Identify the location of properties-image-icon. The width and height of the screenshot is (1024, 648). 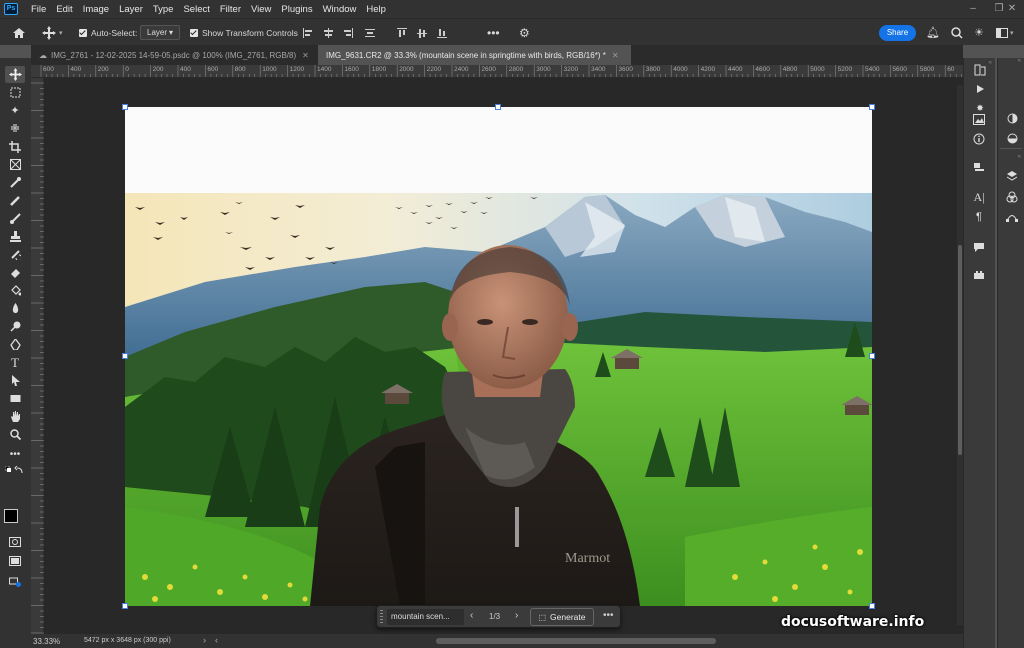
(979, 119).